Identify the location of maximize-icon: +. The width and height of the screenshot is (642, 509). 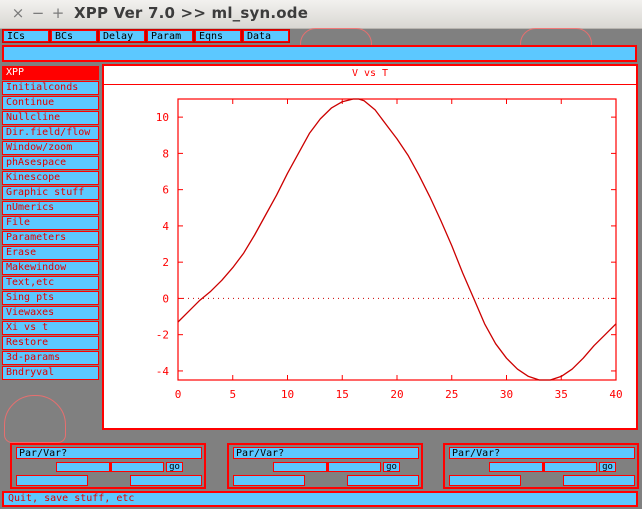
(58, 13).